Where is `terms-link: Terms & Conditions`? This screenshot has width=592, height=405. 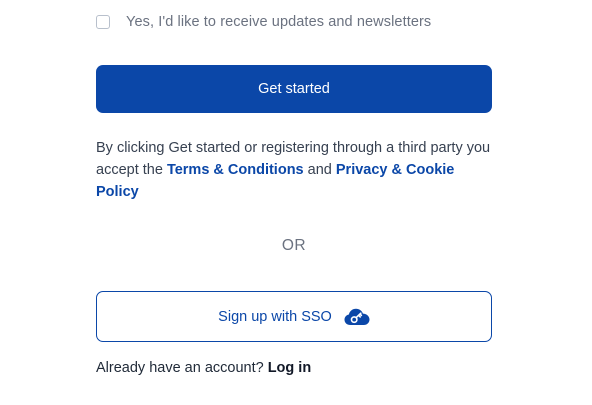 terms-link: Terms & Conditions is located at coordinates (235, 170).